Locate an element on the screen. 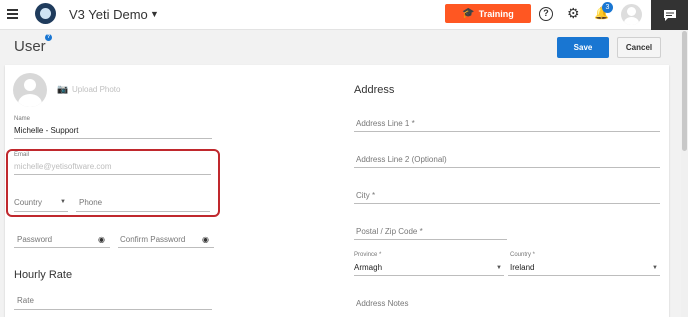  phone-underline is located at coordinates (143, 211).